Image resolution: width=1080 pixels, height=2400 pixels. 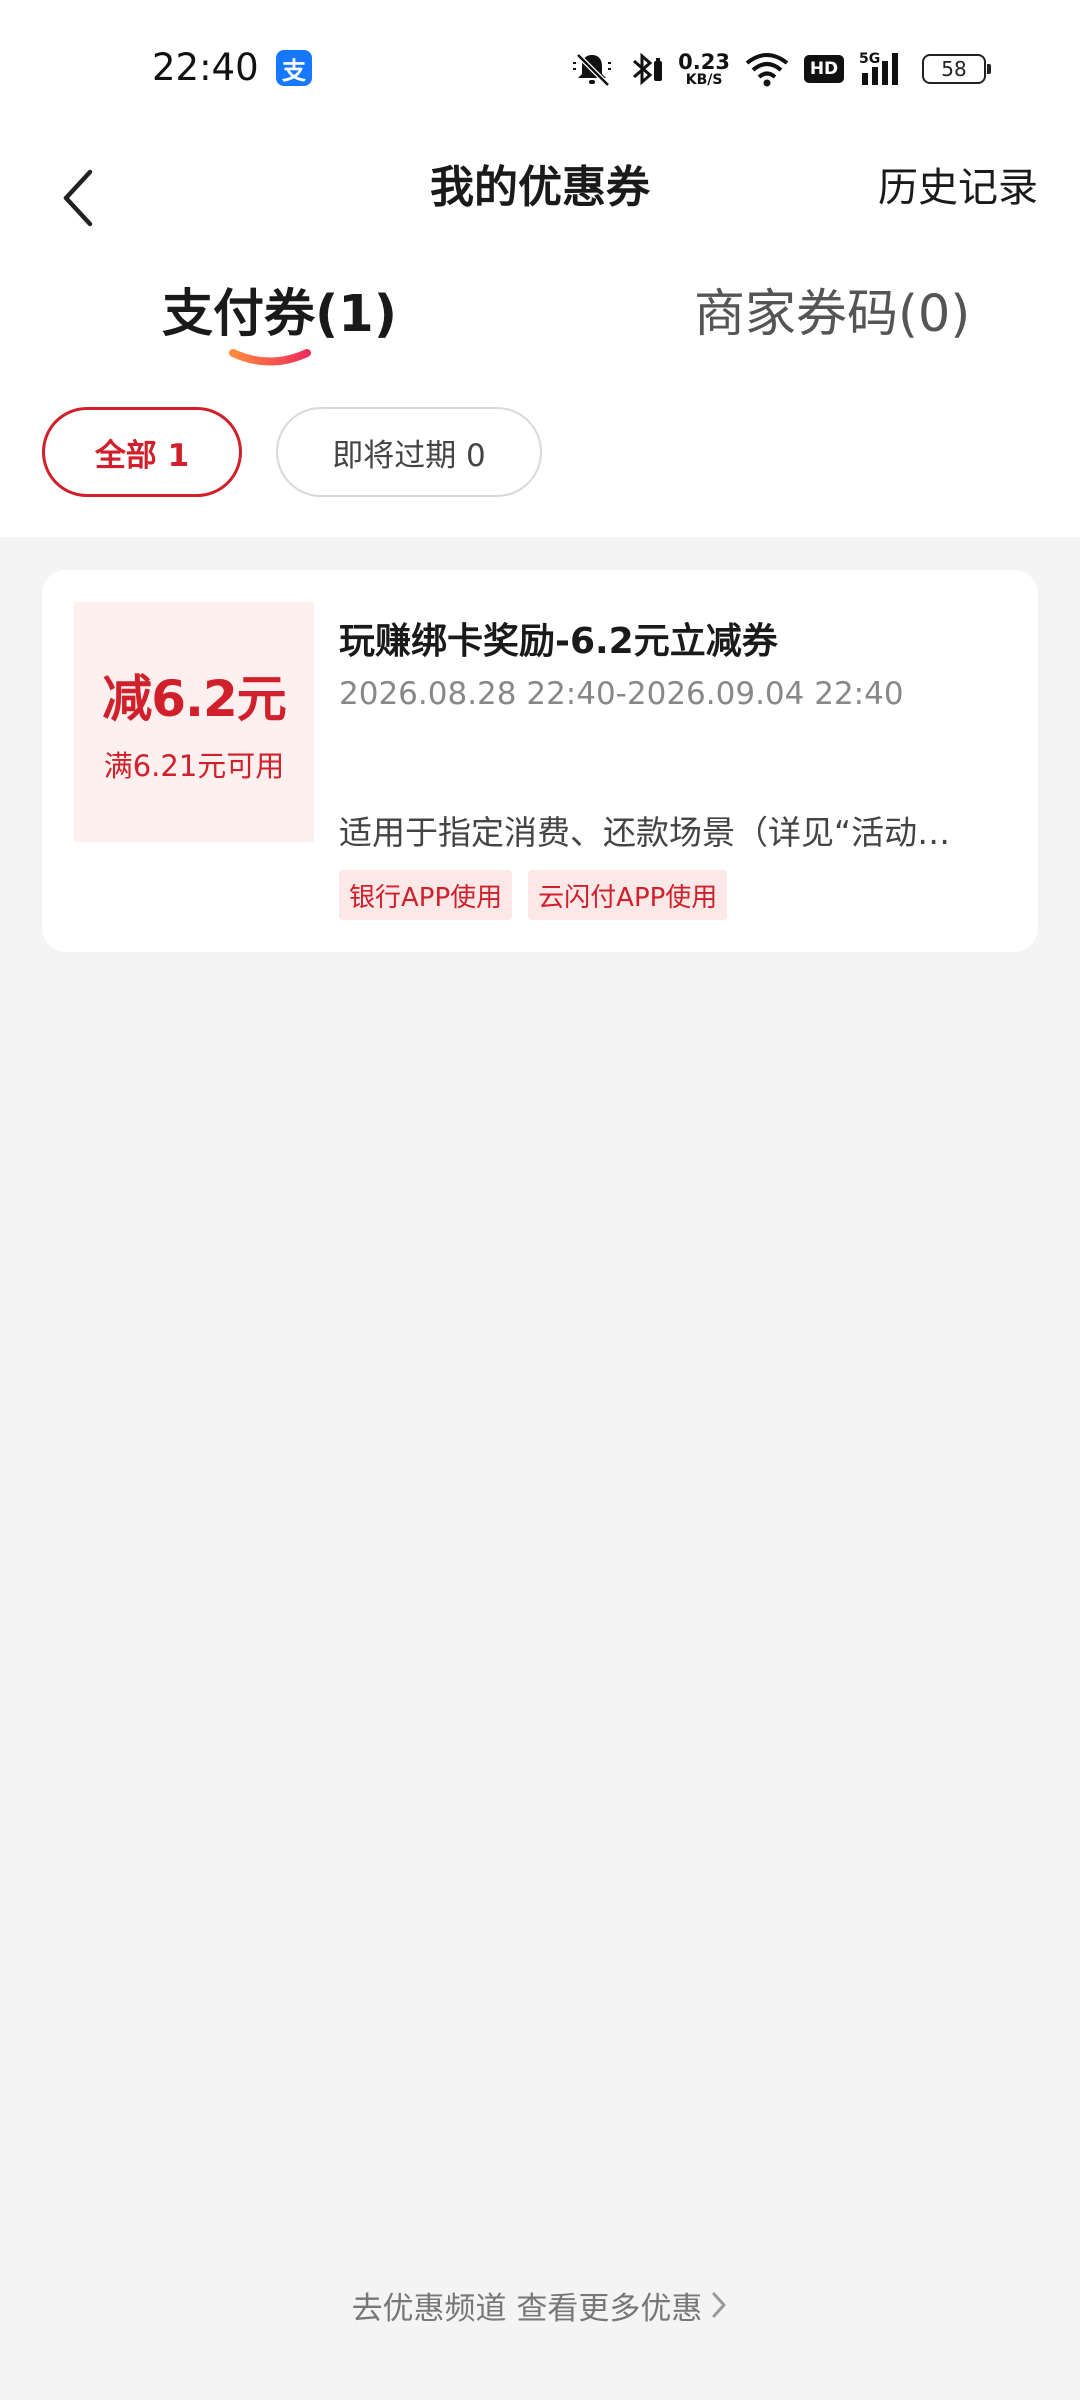 I want to click on status-icons: 0.23 KB/S HD 5G 58, so click(x=780, y=69).